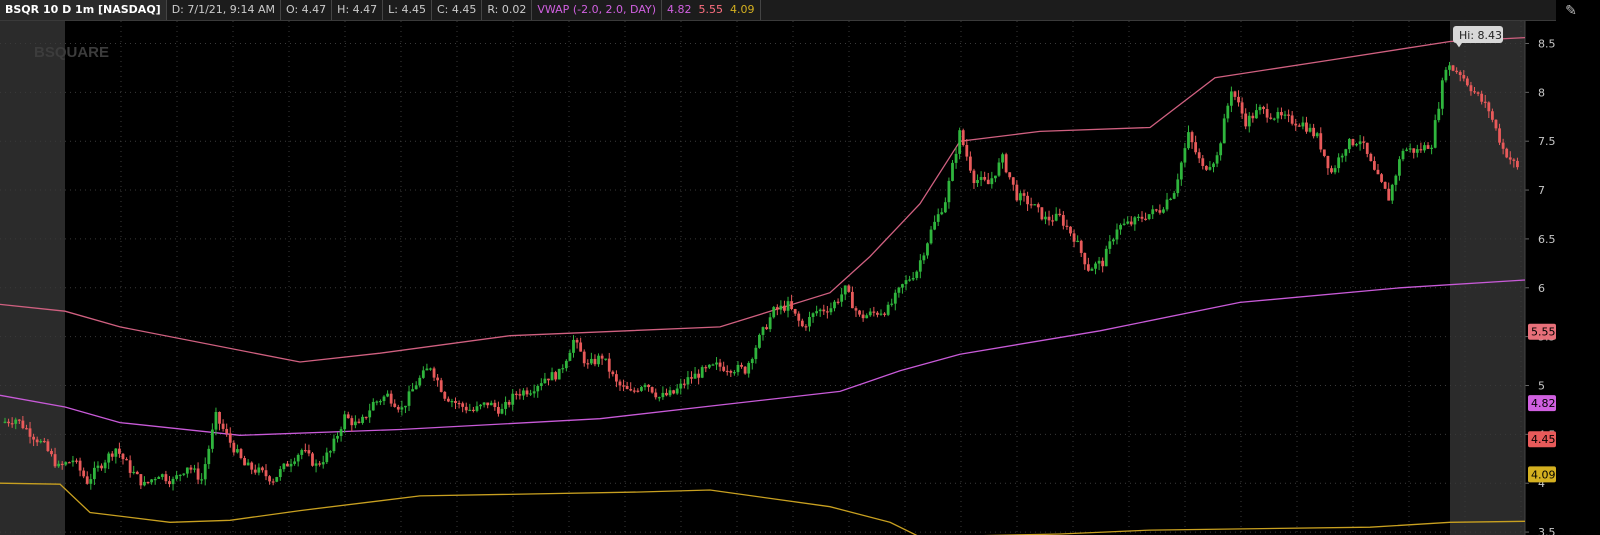 Image resolution: width=1600 pixels, height=535 pixels. I want to click on symbol-label: BSQR 10 D 1m [NASDAQ], so click(83, 10).